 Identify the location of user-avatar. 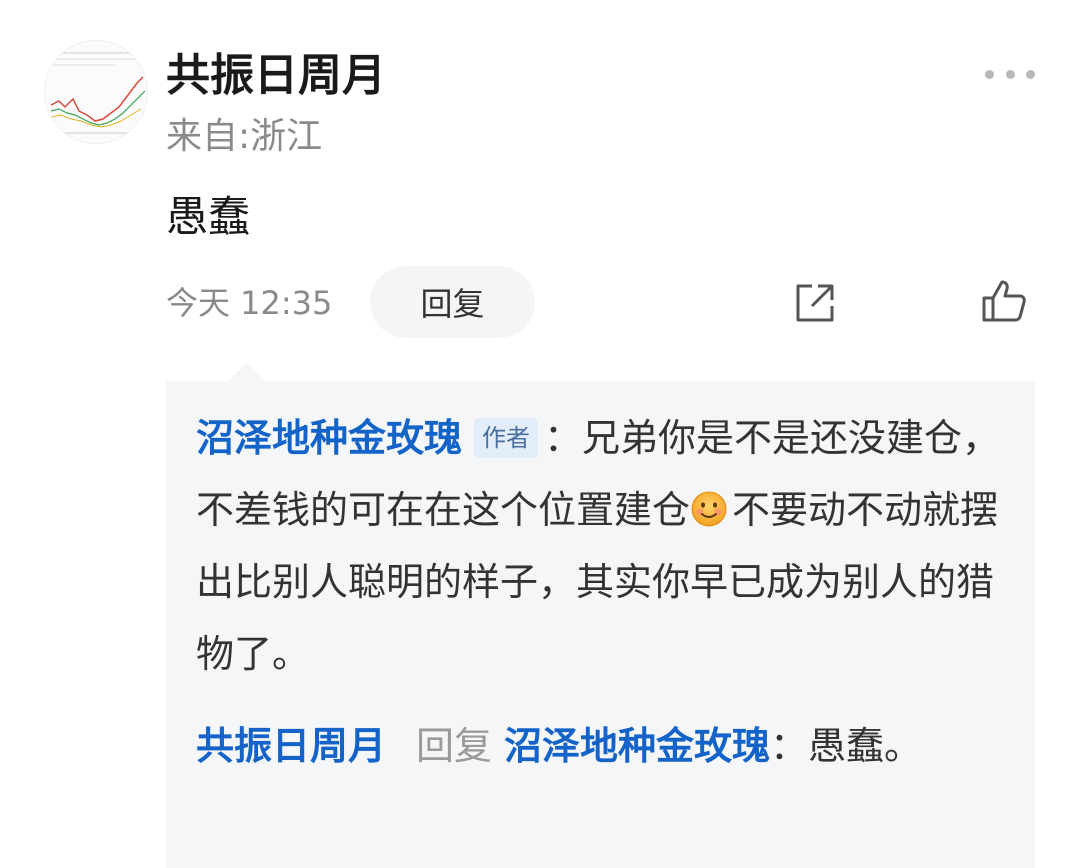
(96, 92).